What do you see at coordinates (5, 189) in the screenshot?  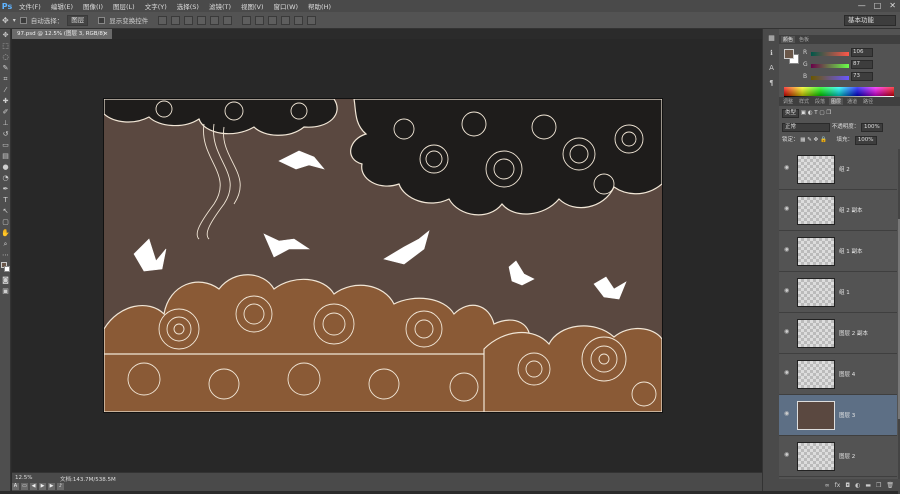 I see `pen-icon: ✒` at bounding box center [5, 189].